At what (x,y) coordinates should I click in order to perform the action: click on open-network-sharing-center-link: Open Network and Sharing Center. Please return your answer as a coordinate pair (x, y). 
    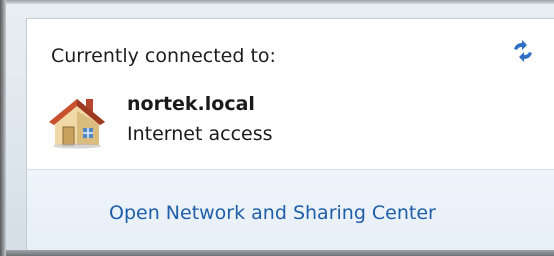
    Looking at the image, I should click on (272, 213).